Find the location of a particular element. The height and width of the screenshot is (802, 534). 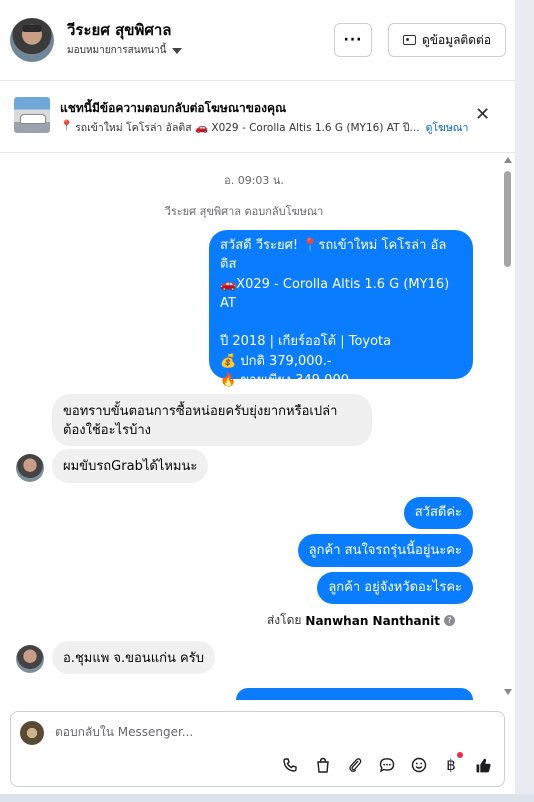

assign-conversation-dropdown: มอบหมายการสนทนานี้ is located at coordinates (125, 50).